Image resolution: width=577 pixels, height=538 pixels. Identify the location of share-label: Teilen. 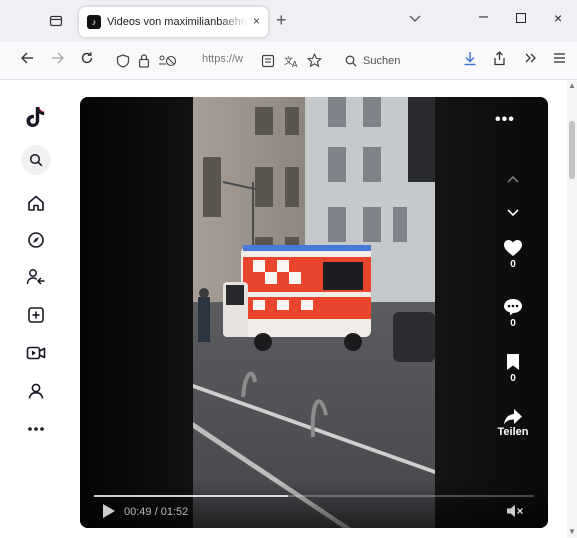
(513, 432).